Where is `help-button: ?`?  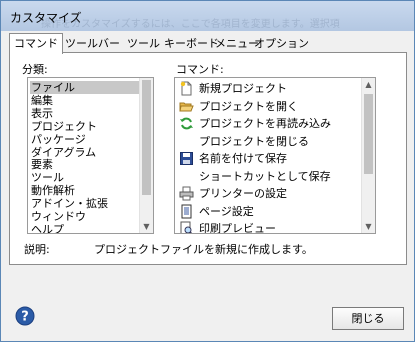
help-button: ? is located at coordinates (25, 316).